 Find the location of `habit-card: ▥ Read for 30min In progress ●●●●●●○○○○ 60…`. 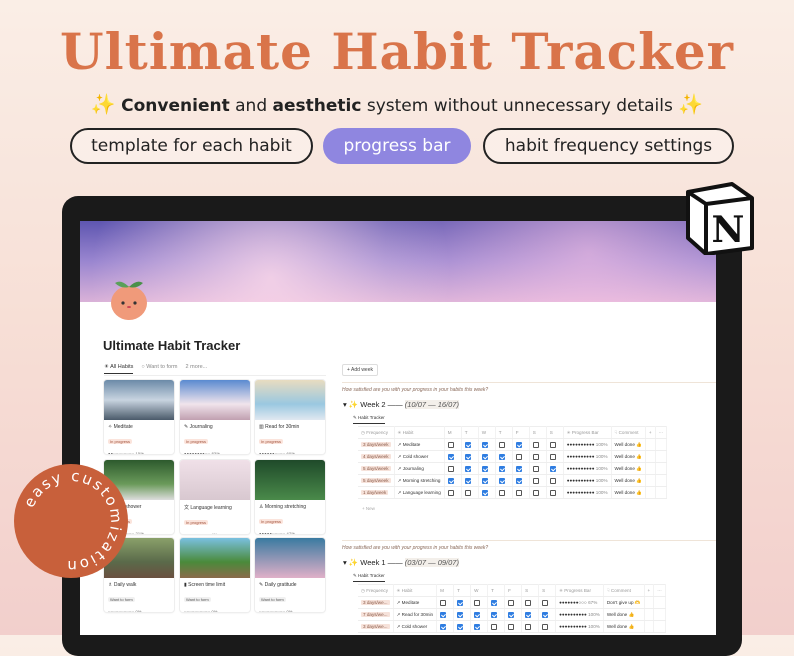

habit-card: ▥ Read for 30min In progress ●●●●●●○○○○ 60… is located at coordinates (290, 417).